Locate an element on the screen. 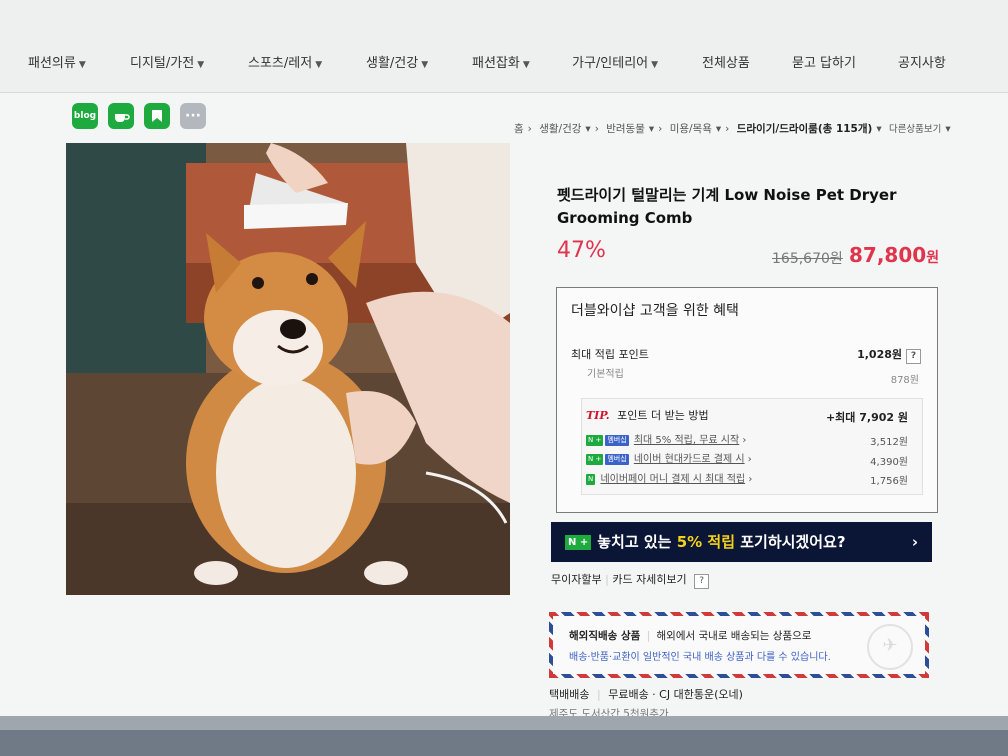  nav-item-digital: 디지털/가전 ▼ is located at coordinates (167, 61).